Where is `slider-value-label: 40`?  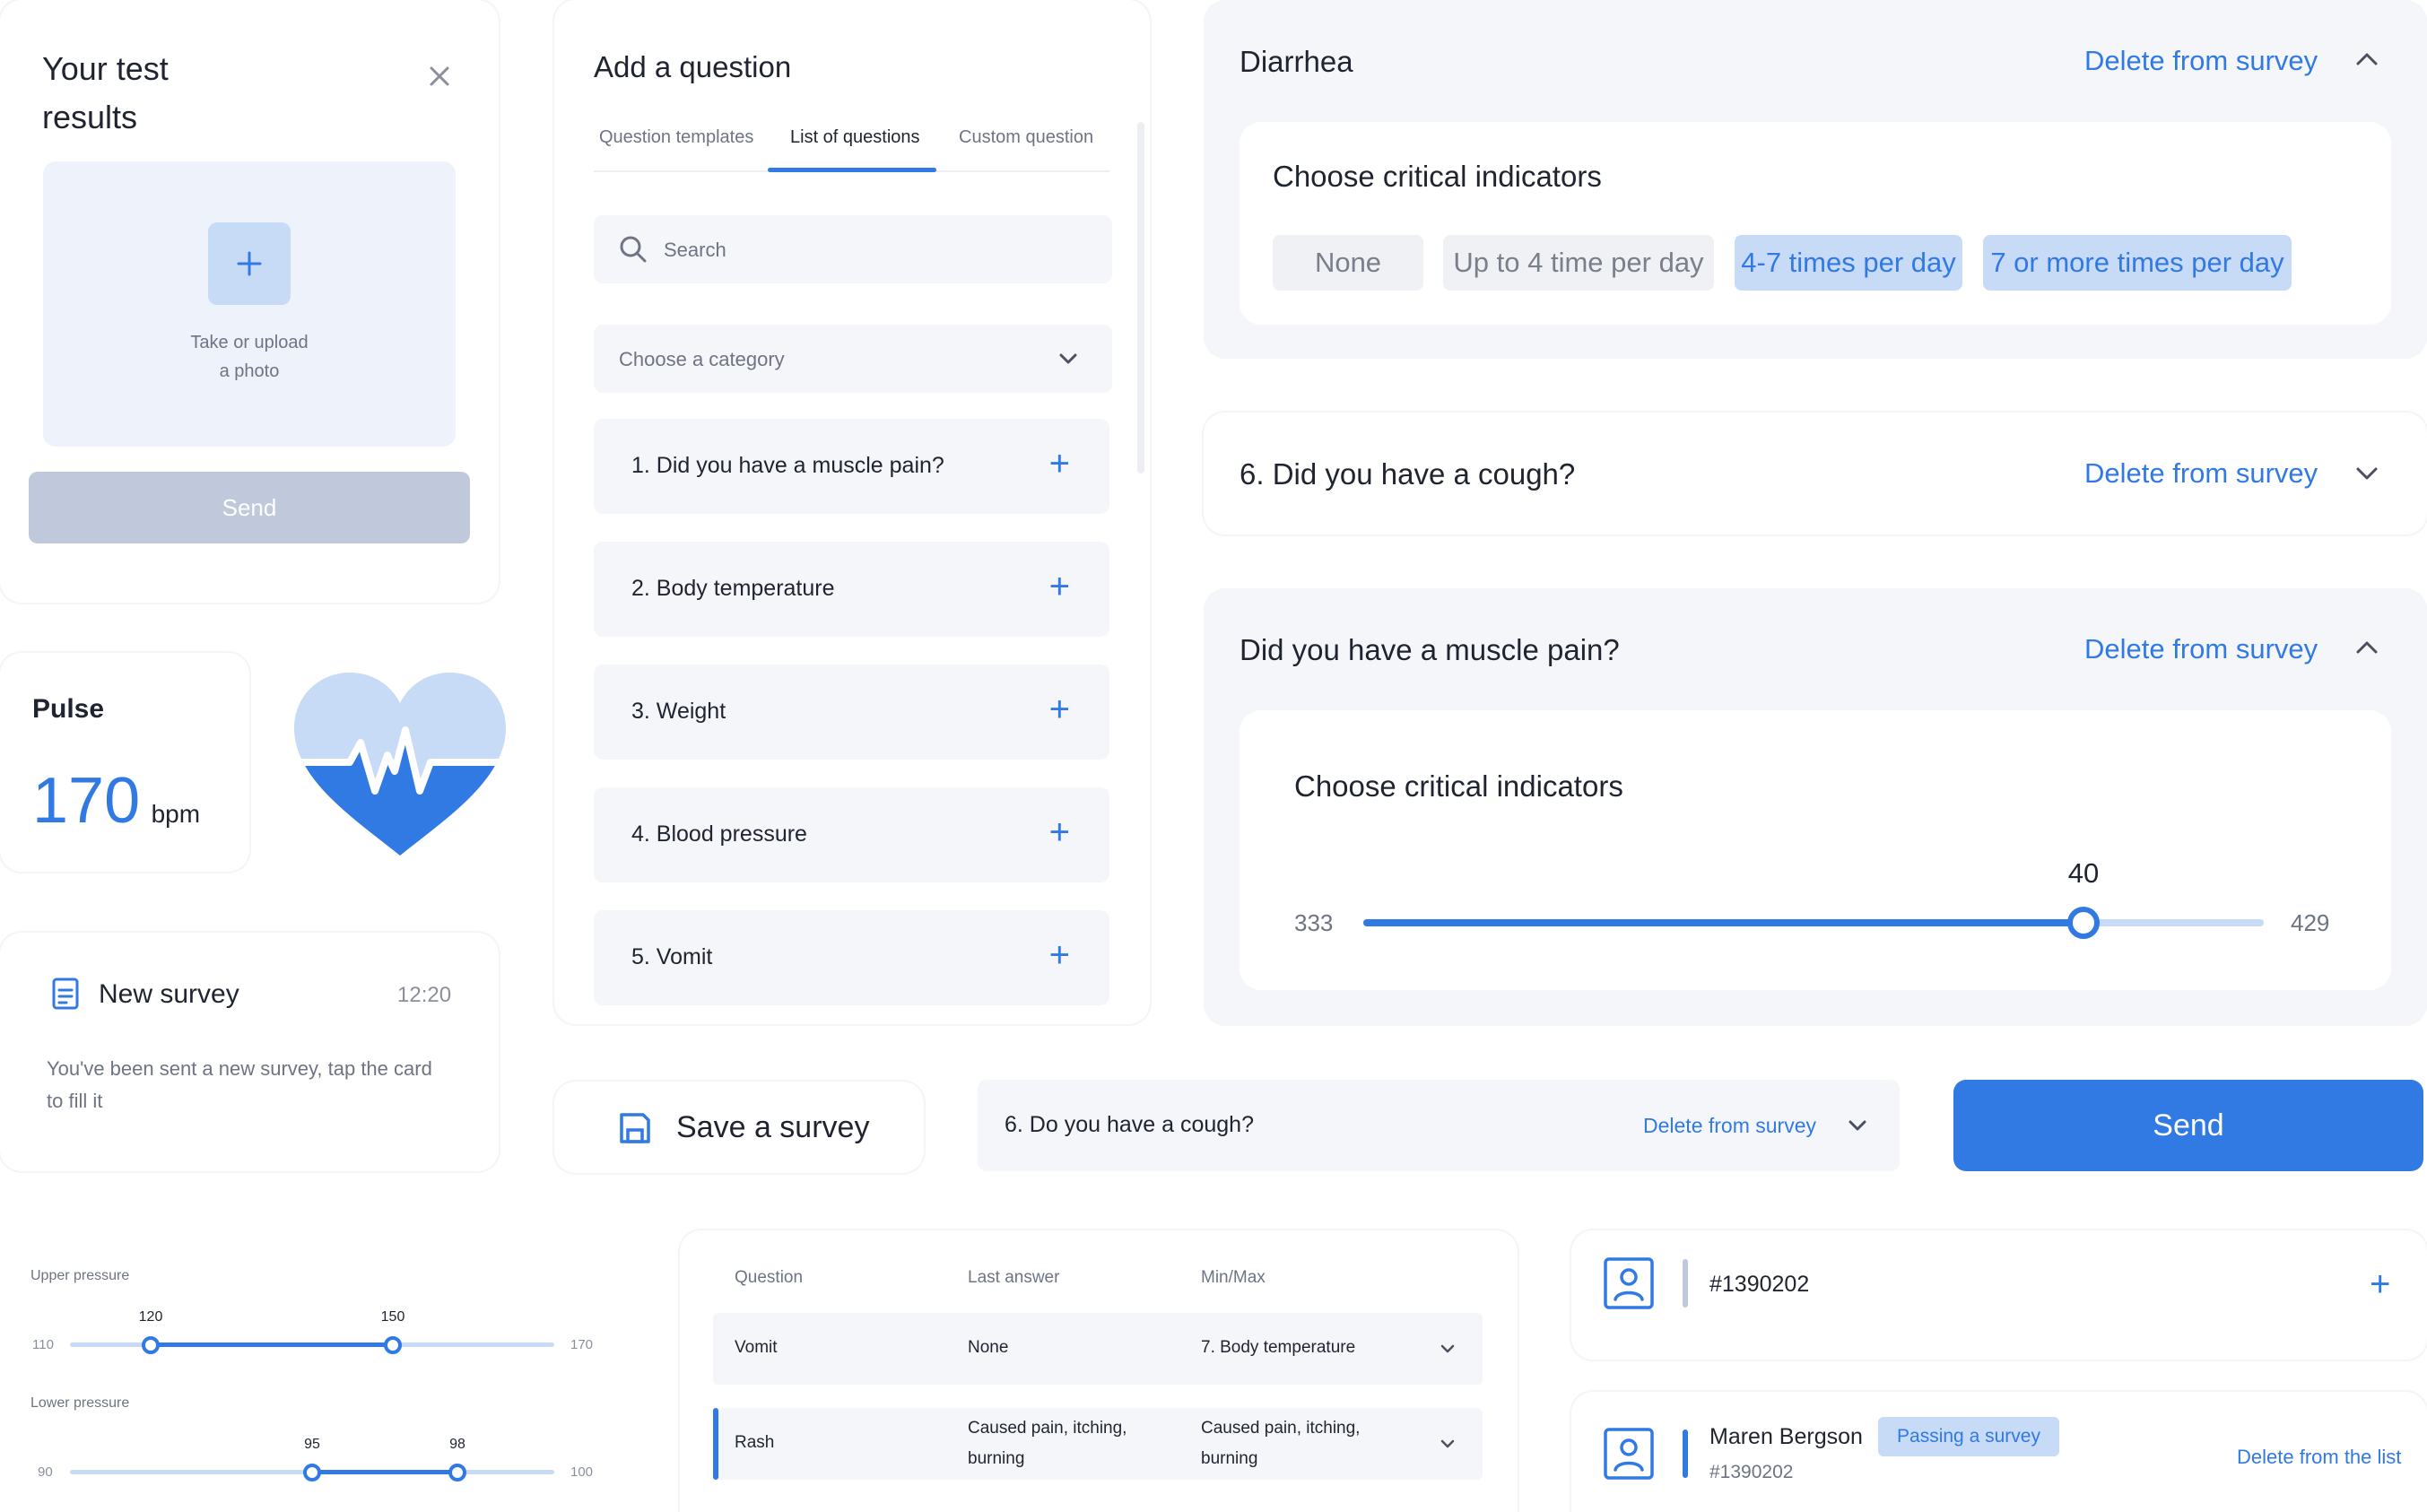 slider-value-label: 40 is located at coordinates (2083, 873).